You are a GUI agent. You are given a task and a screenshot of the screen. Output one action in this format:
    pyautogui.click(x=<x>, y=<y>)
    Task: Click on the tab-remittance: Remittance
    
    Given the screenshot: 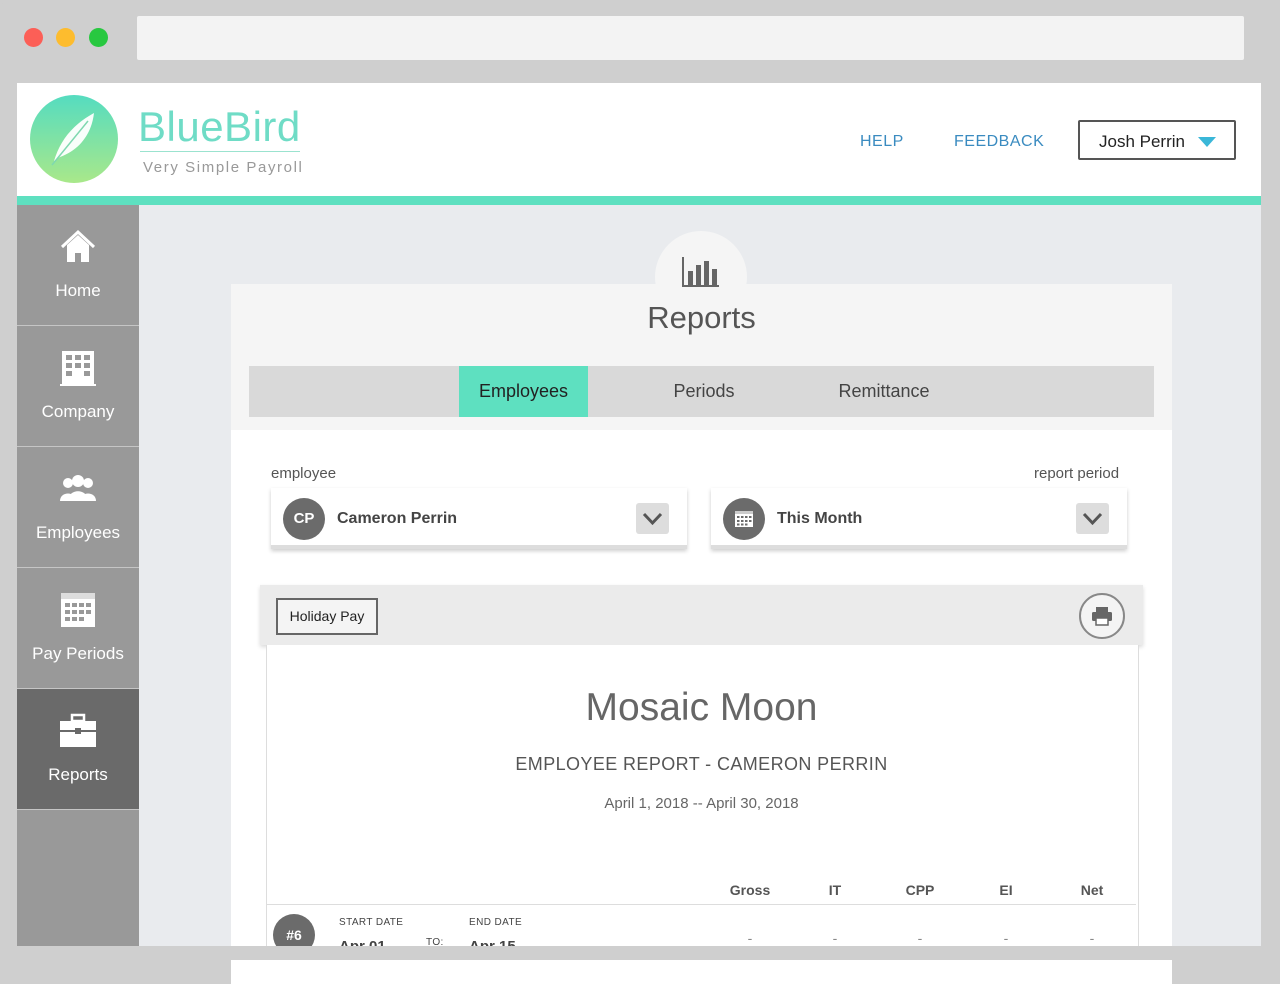 What is the action you would take?
    pyautogui.click(x=884, y=391)
    